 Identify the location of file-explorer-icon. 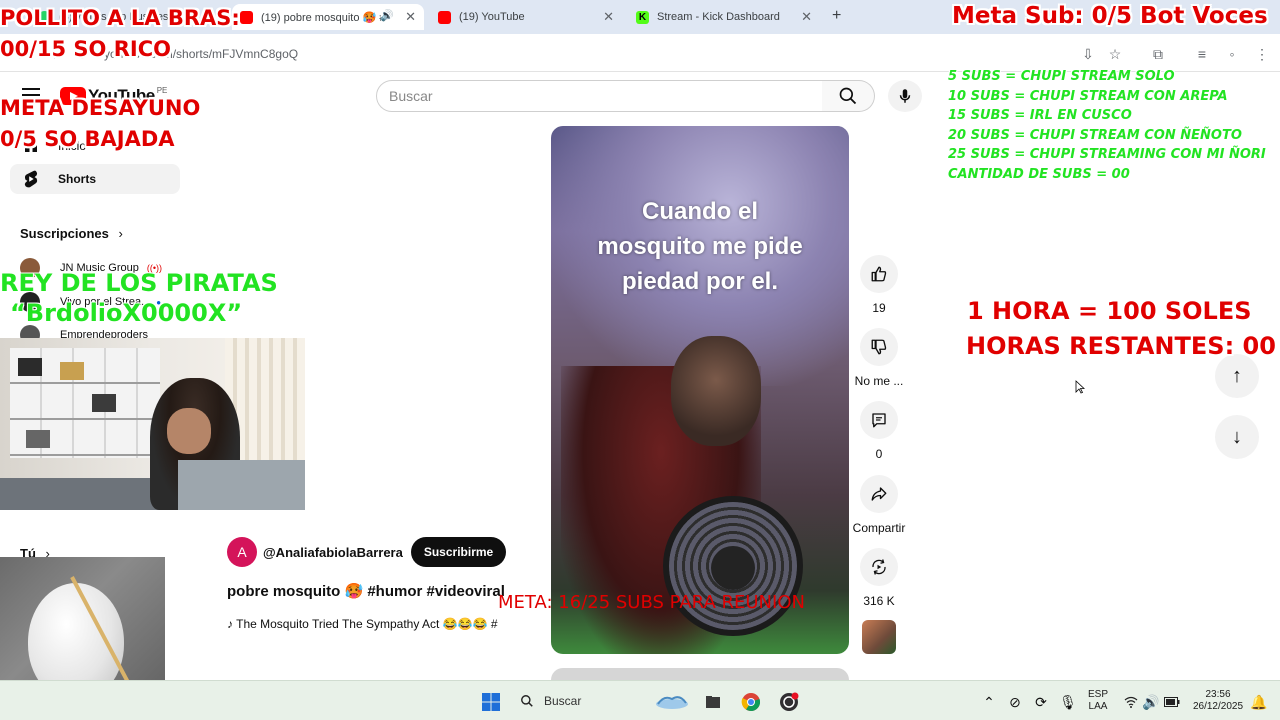
(713, 702).